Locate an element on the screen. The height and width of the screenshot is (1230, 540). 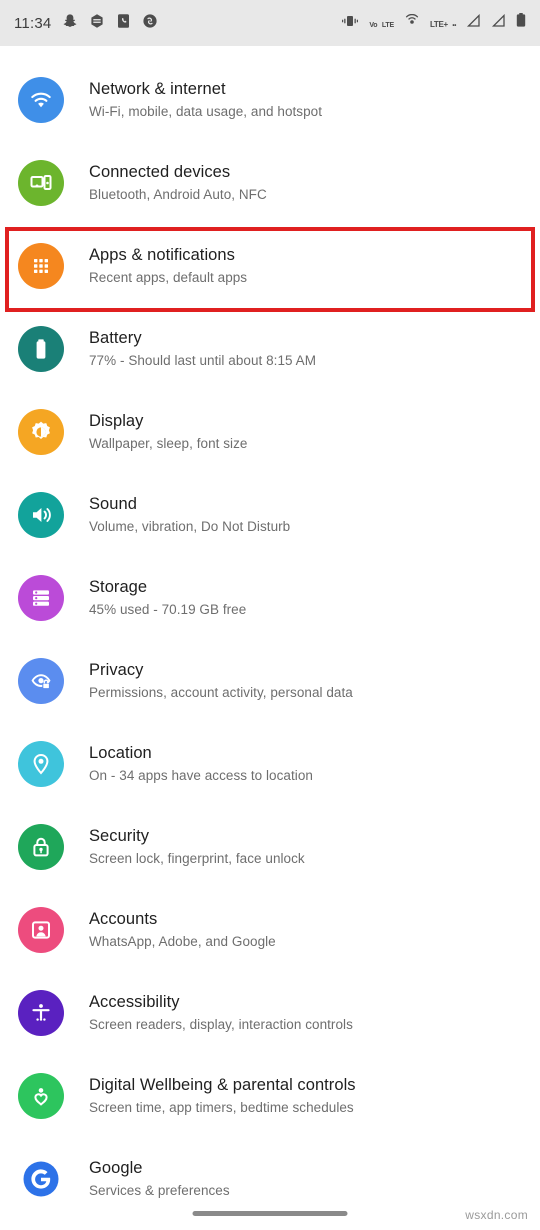
battery-settings-icon is located at coordinates (41, 348).